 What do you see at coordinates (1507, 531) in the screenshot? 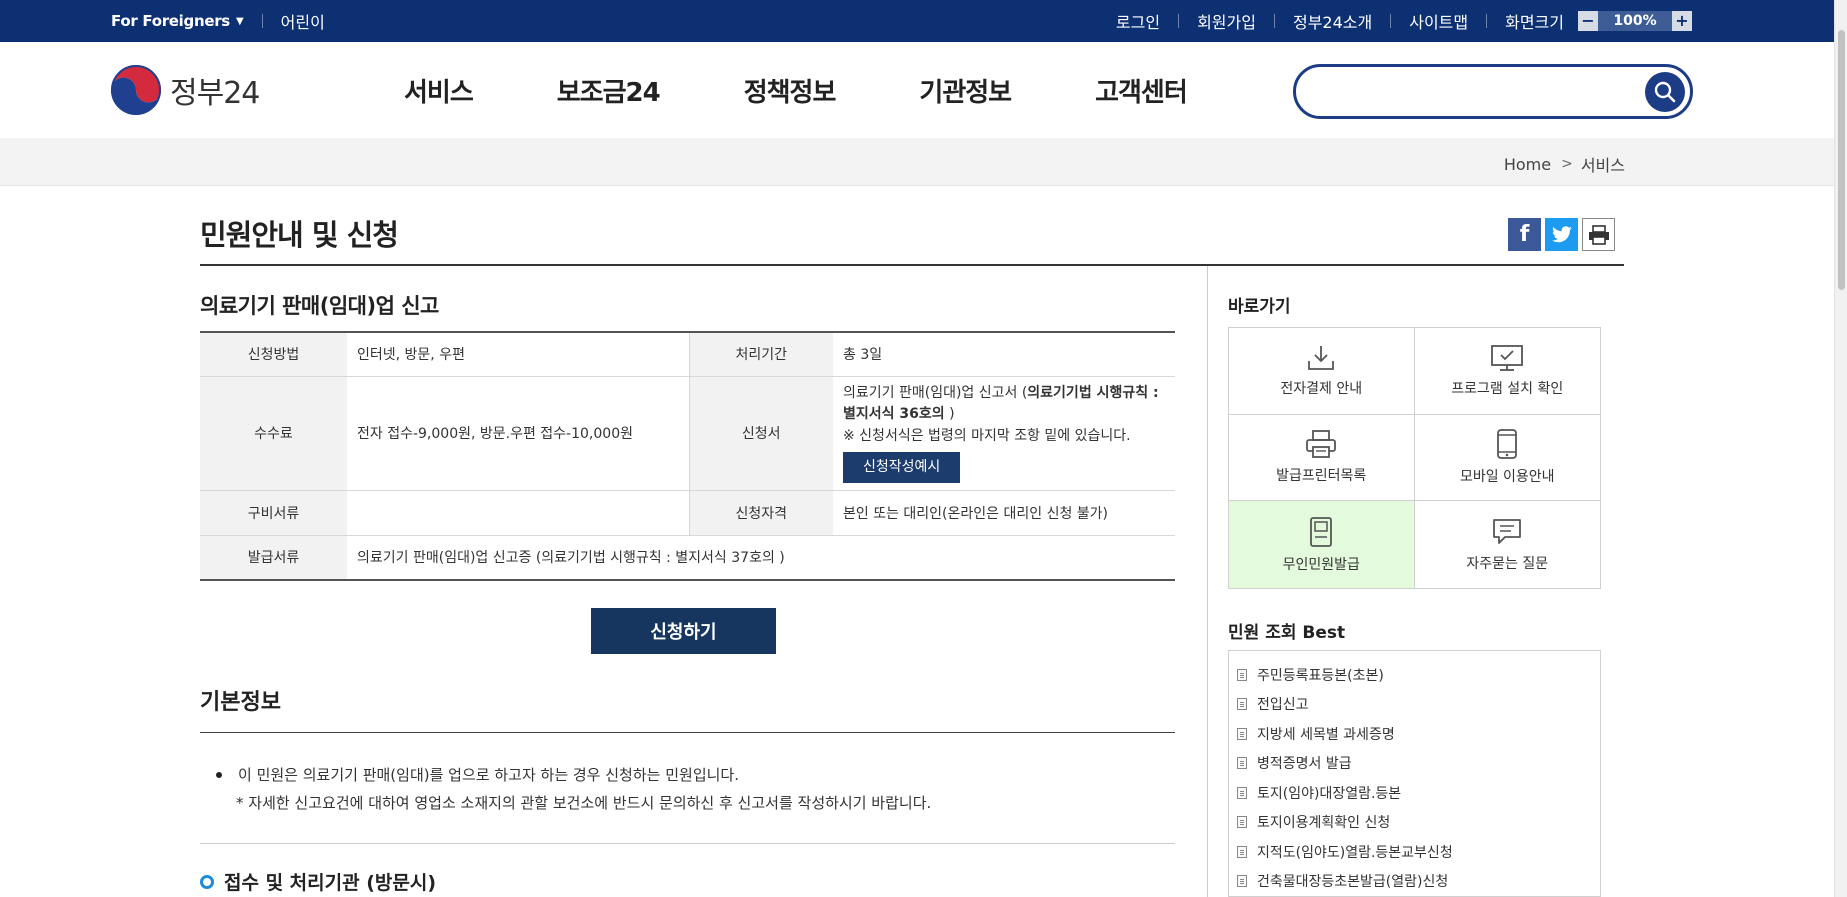
I see `speech-bubble-icon` at bounding box center [1507, 531].